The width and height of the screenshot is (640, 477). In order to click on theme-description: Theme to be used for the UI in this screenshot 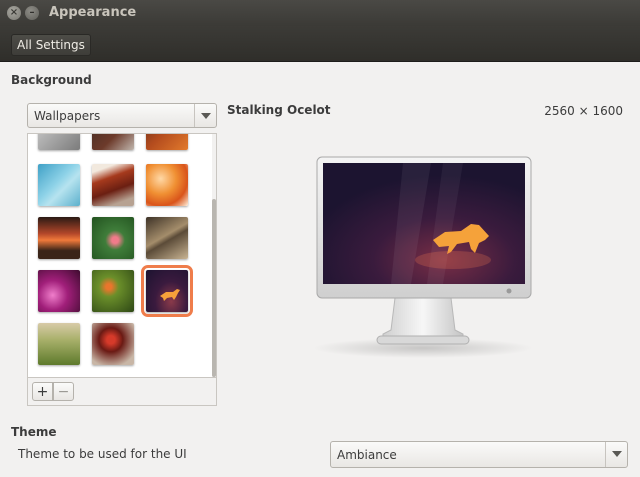, I will do `click(102, 454)`.